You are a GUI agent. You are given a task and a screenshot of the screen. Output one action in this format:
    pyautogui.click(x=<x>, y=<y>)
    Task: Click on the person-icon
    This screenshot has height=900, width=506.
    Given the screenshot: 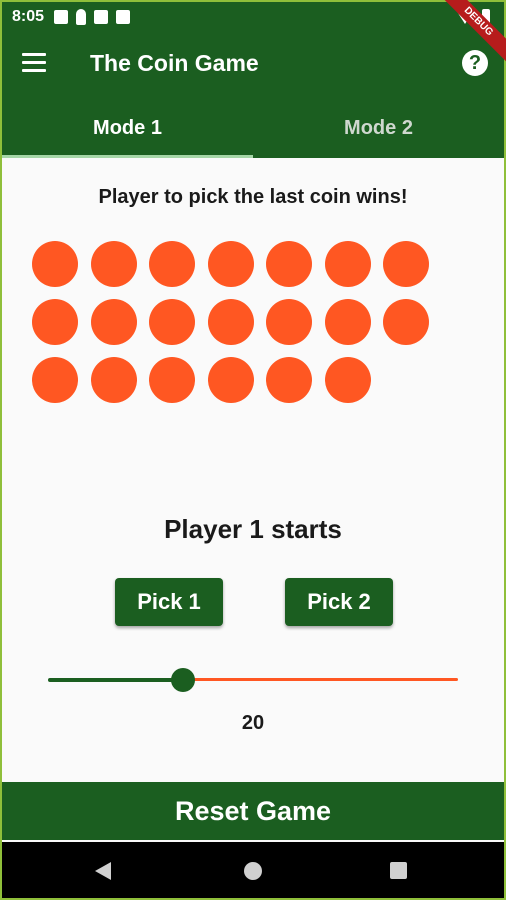 What is the action you would take?
    pyautogui.click(x=81, y=17)
    